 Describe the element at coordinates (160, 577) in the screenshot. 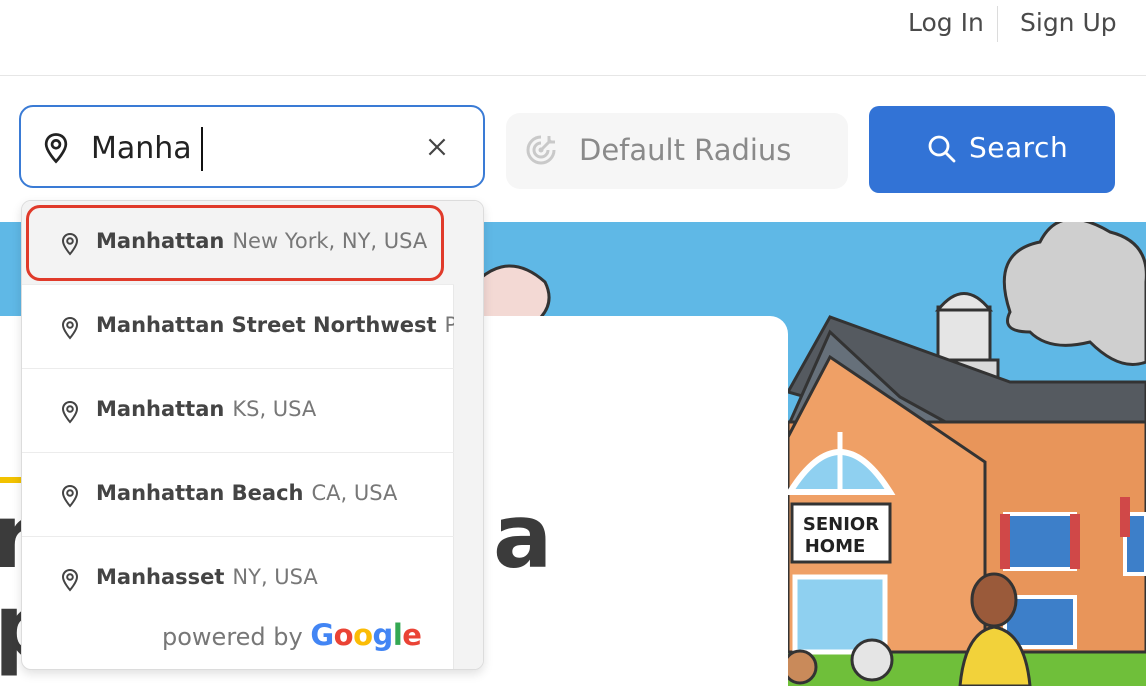

I see `suggestion-main: Manhasset` at that location.